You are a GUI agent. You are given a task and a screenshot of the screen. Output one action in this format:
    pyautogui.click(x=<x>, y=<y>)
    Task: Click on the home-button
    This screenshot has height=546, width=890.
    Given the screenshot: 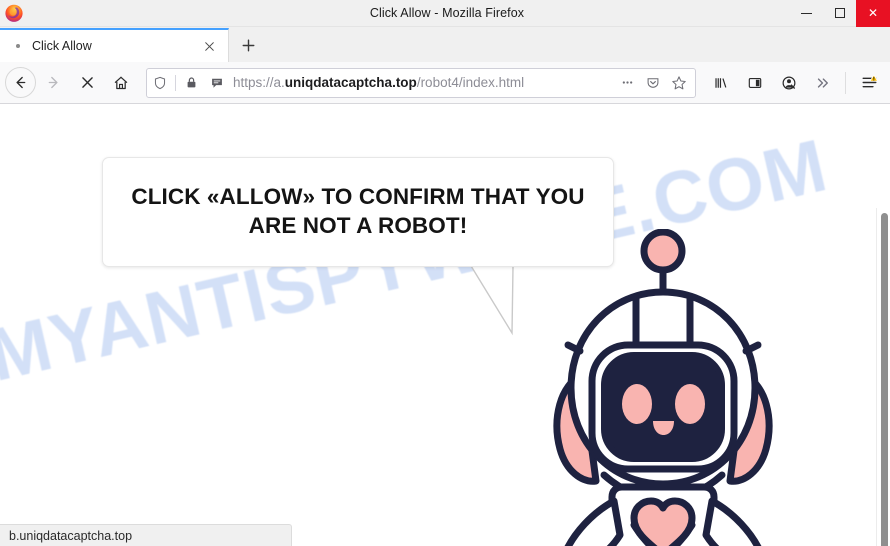 What is the action you would take?
    pyautogui.click(x=121, y=83)
    